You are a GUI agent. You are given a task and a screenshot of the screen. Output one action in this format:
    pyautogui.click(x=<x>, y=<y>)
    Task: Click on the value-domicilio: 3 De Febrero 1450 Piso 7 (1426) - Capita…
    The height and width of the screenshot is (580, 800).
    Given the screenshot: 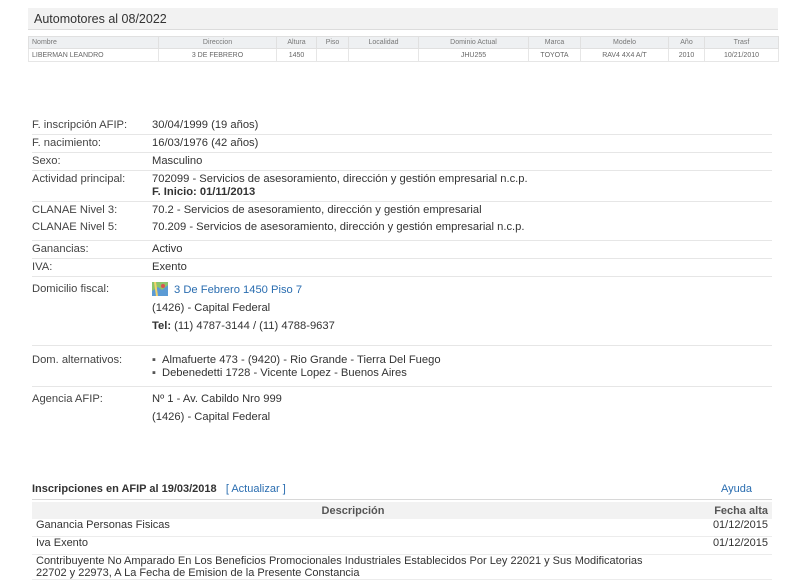 What is the action you would take?
    pyautogui.click(x=462, y=305)
    